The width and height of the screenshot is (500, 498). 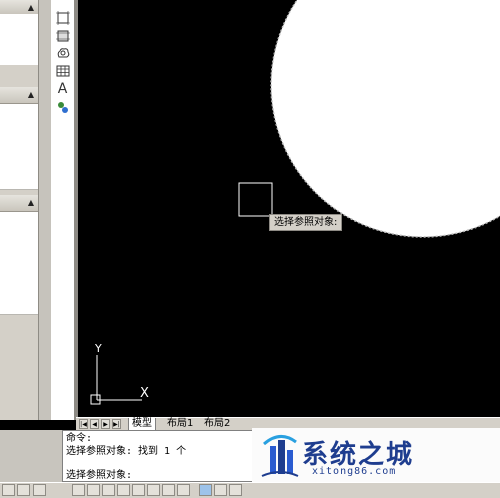 What do you see at coordinates (116, 380) in the screenshot?
I see `ucs-icon` at bounding box center [116, 380].